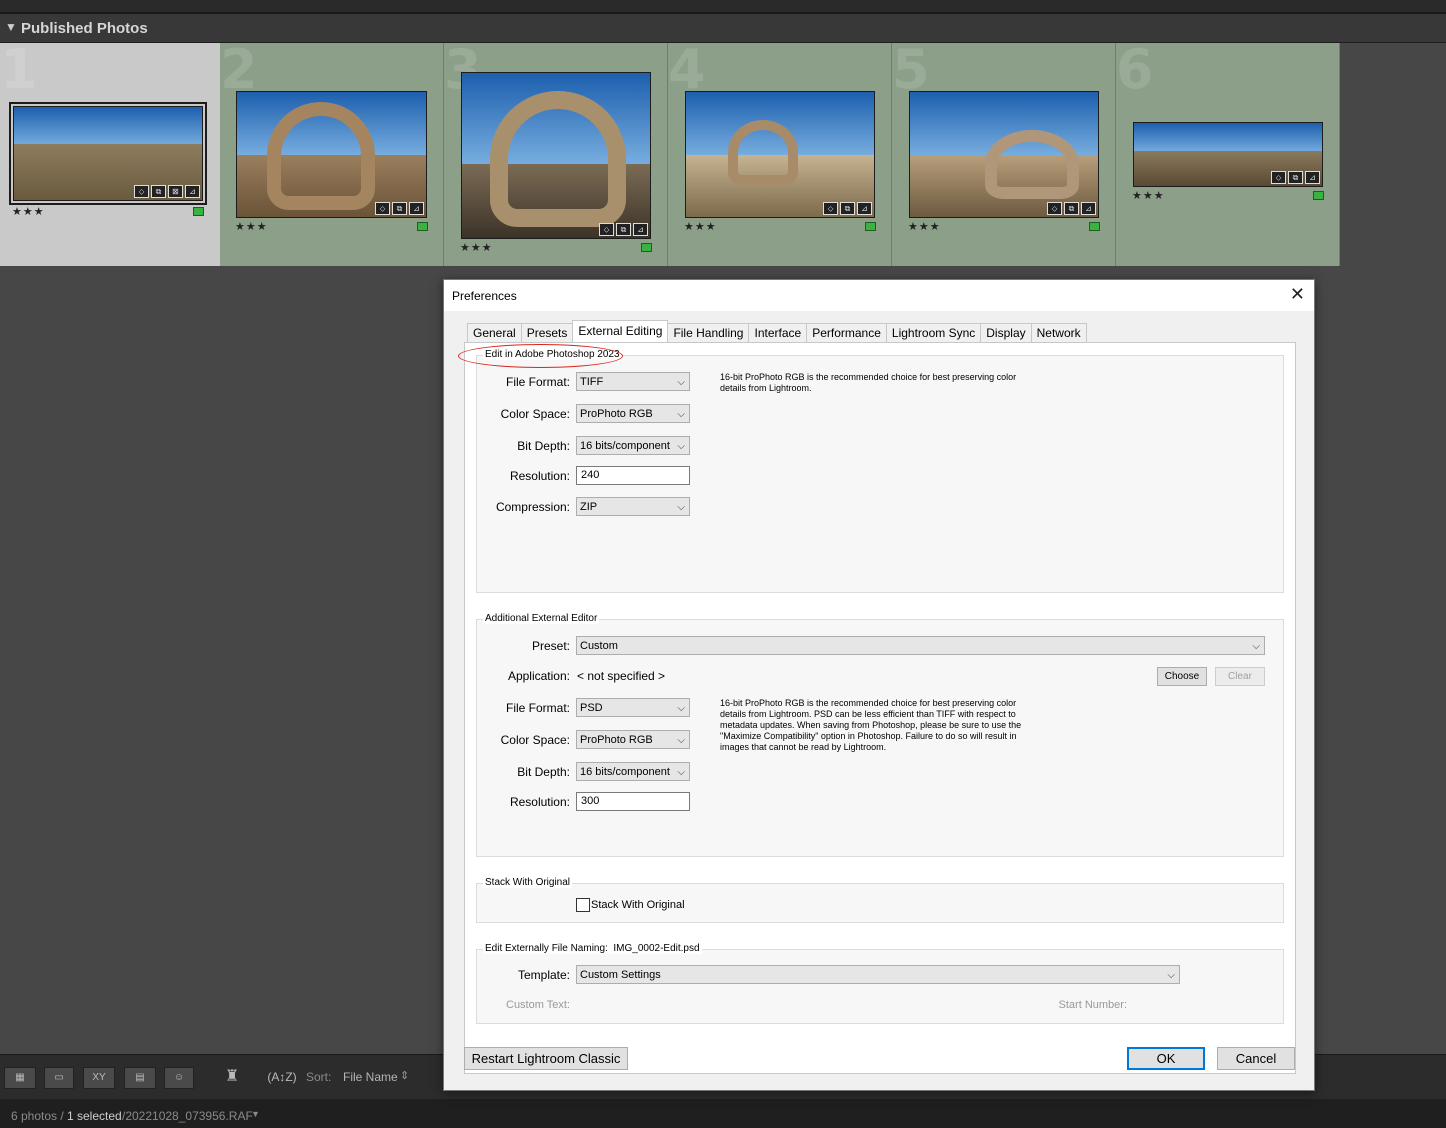 The image size is (1446, 1128). I want to click on tab-network: Network, so click(1058, 332).